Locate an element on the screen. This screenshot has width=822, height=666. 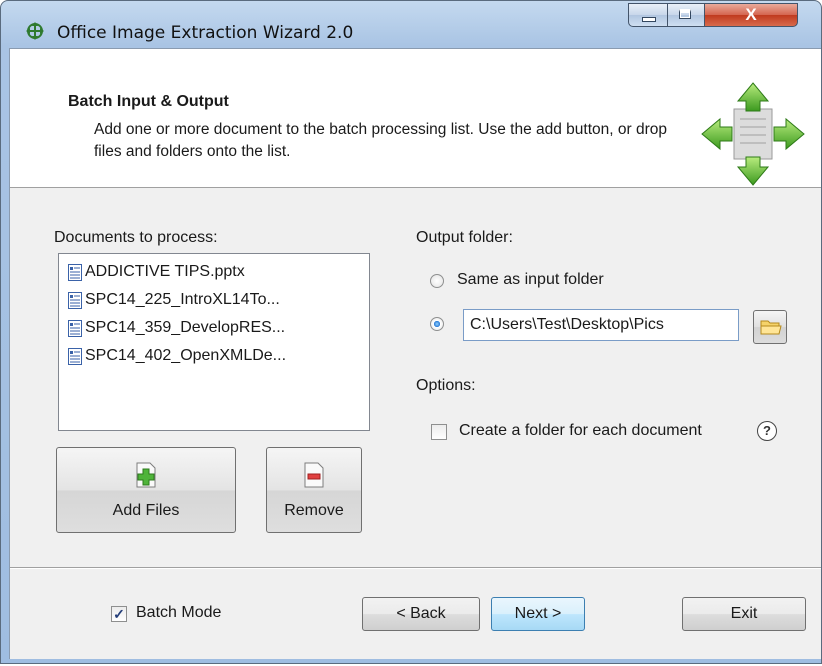
custom-folder-radio is located at coordinates (437, 324).